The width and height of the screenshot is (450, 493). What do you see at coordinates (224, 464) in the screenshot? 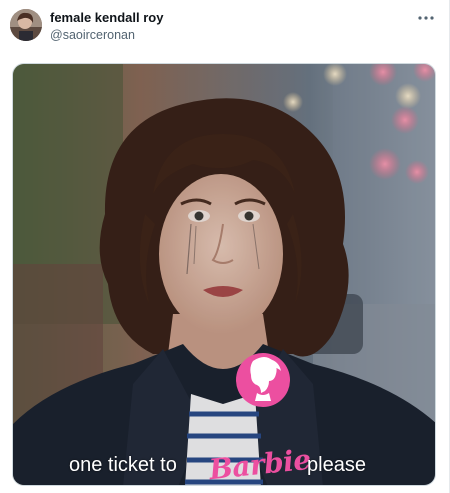
I see `image-caption: one ticket to Barbie please` at bounding box center [224, 464].